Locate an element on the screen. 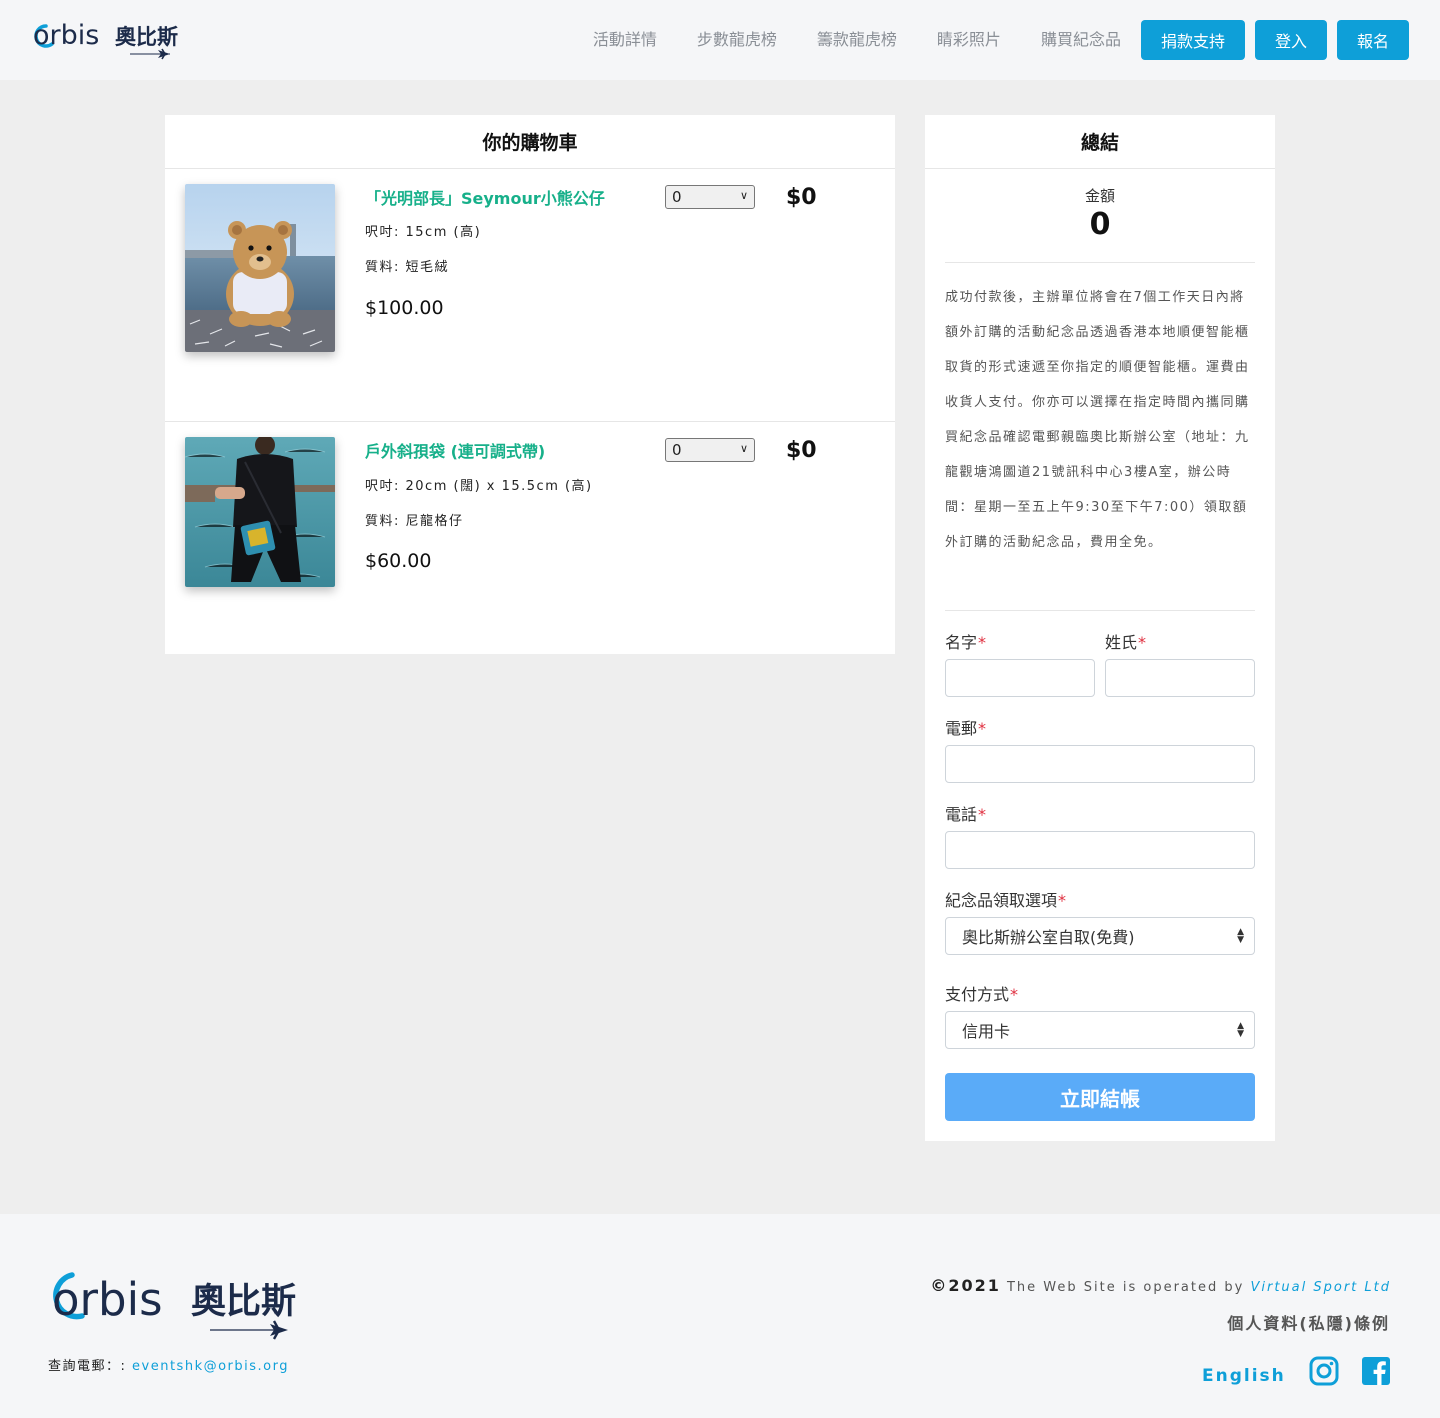  phone-label: 電話* is located at coordinates (966, 814).